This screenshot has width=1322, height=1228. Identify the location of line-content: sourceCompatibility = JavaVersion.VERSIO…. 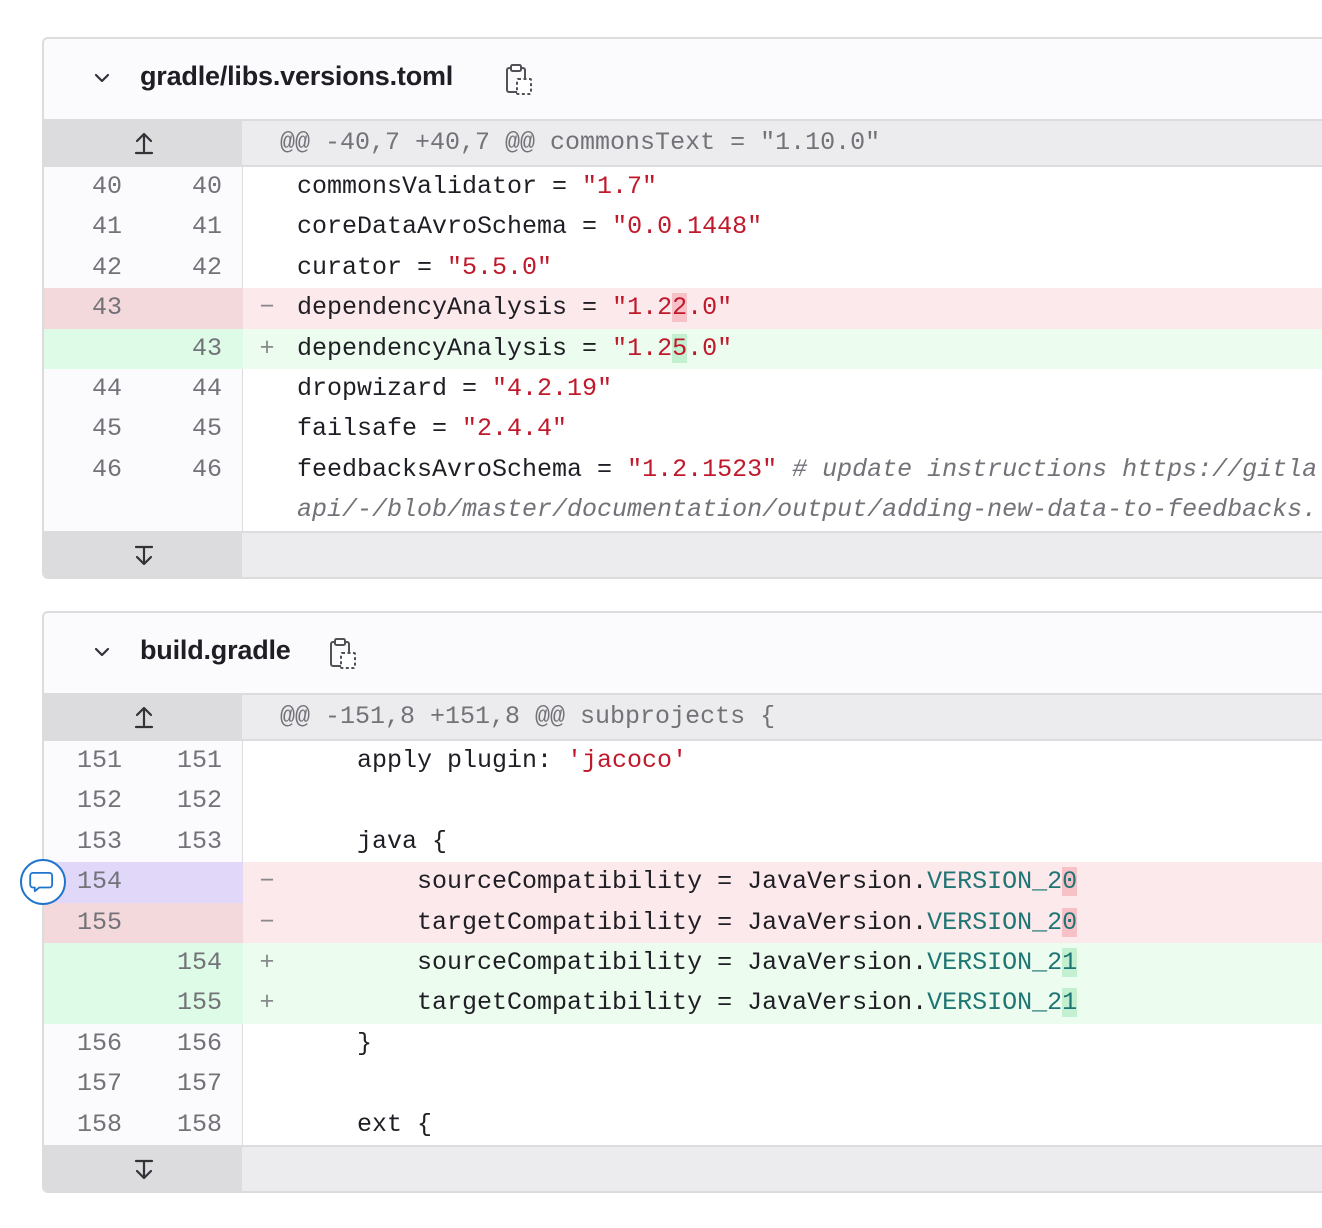
(687, 963).